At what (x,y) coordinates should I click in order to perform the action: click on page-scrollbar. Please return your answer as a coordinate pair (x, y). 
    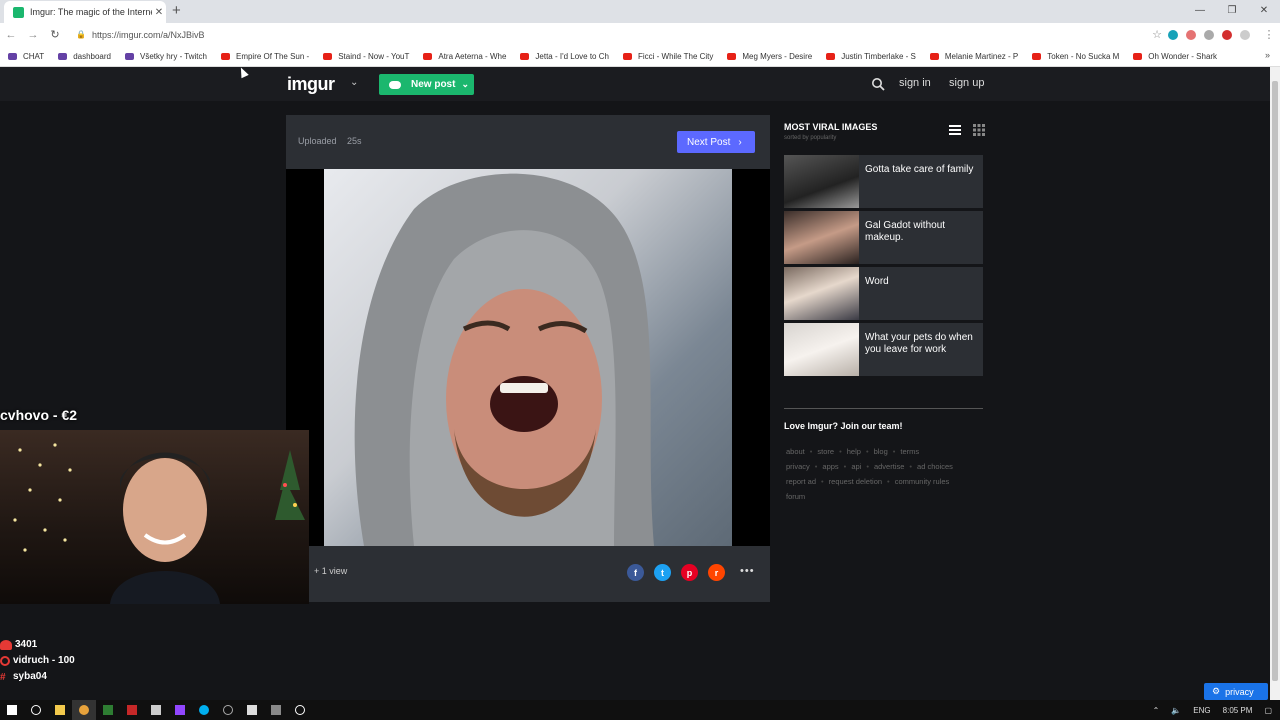
    Looking at the image, I should click on (1275, 383).